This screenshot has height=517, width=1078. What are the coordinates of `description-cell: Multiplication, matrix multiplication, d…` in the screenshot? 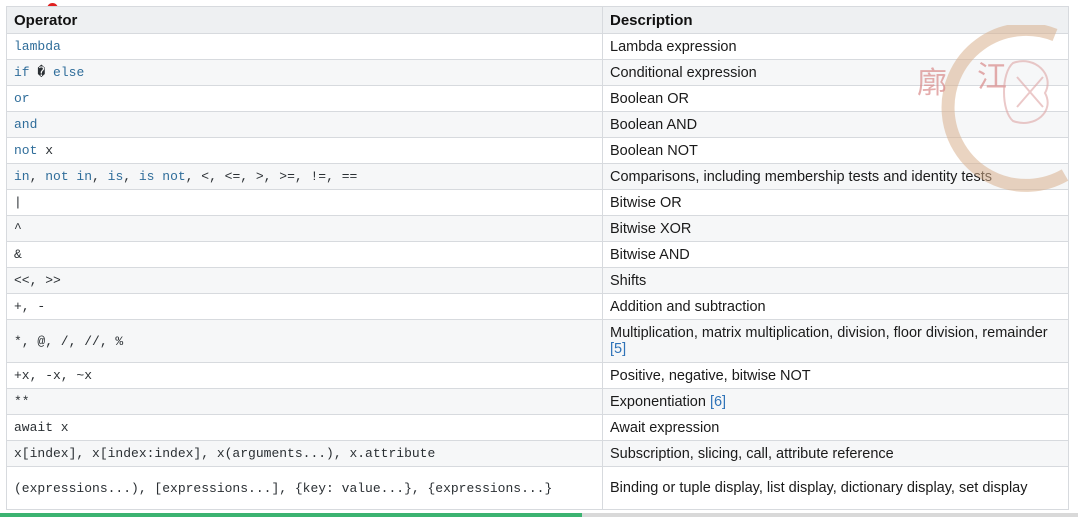 It's located at (835, 341).